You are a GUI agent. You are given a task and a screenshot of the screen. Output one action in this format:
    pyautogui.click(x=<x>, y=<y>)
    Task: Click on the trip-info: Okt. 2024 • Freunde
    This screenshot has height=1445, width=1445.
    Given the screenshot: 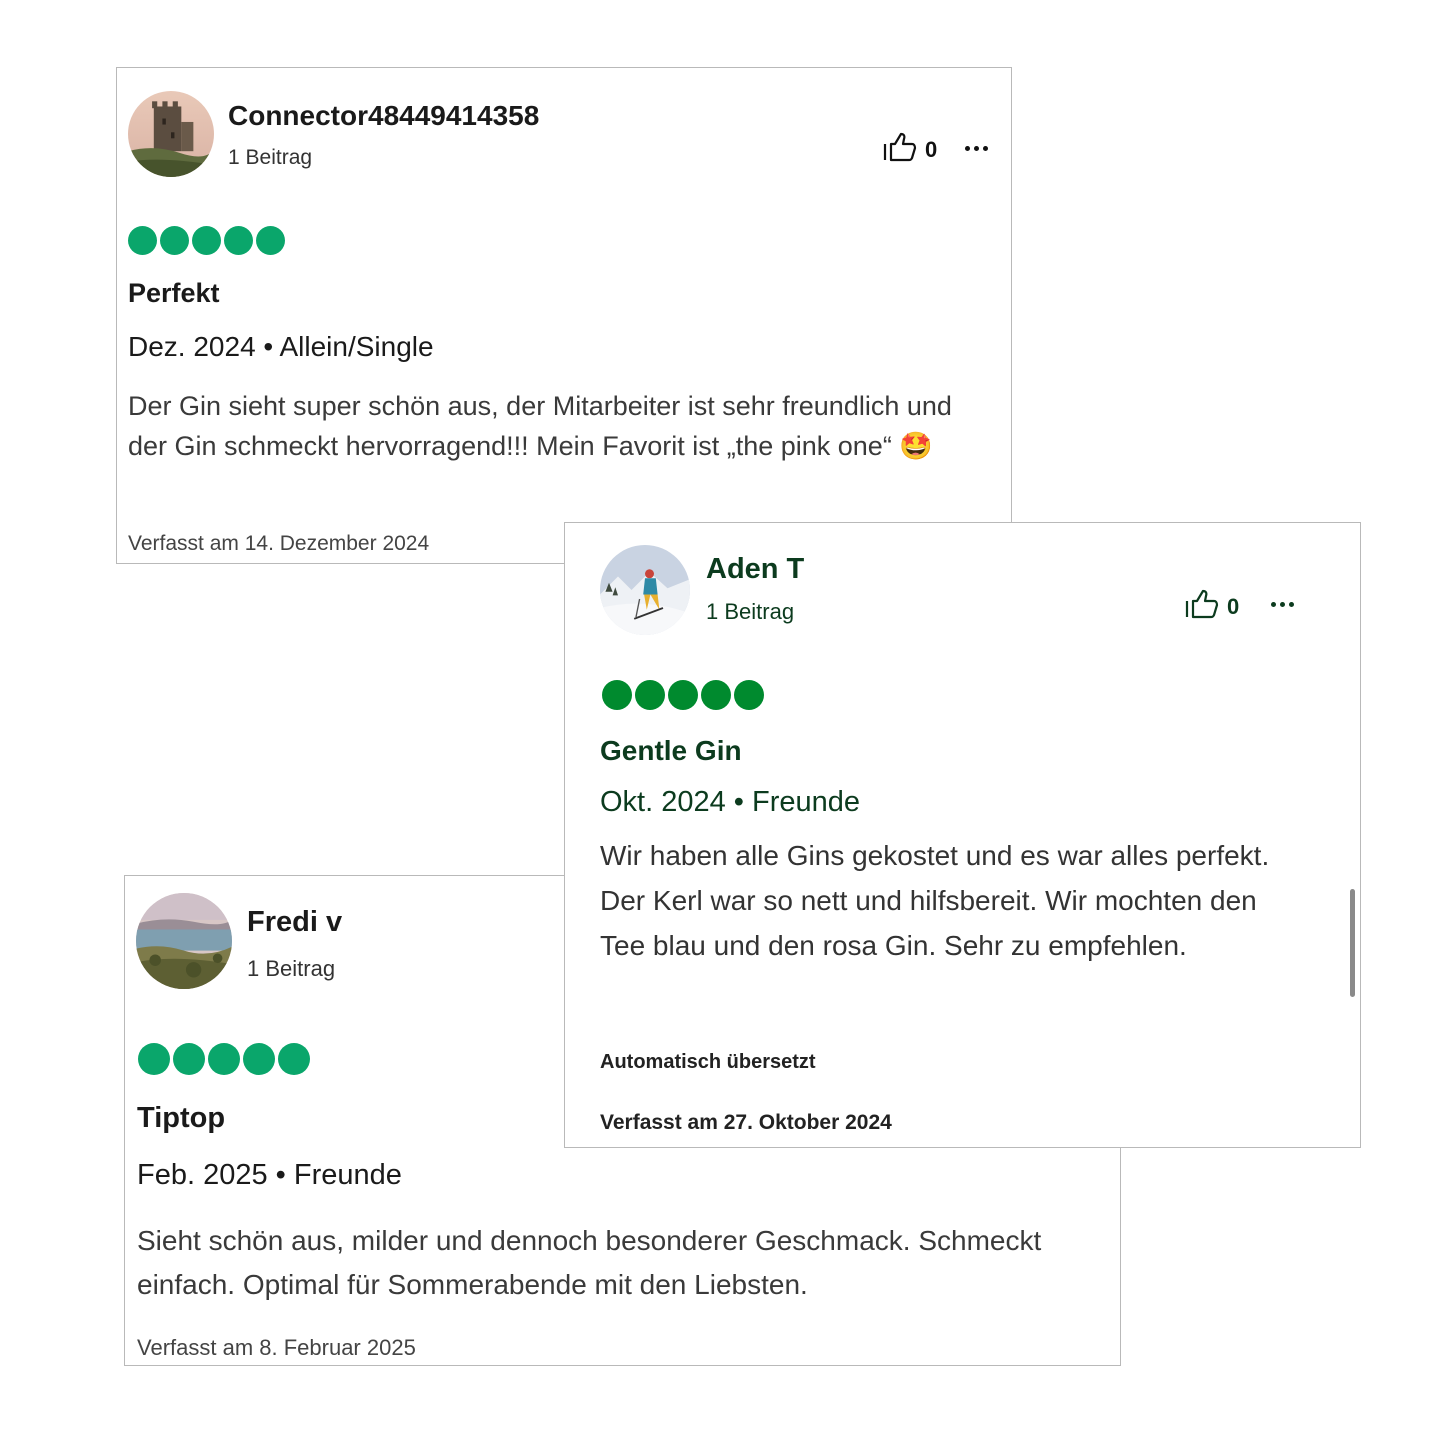 What is the action you would take?
    pyautogui.click(x=730, y=802)
    